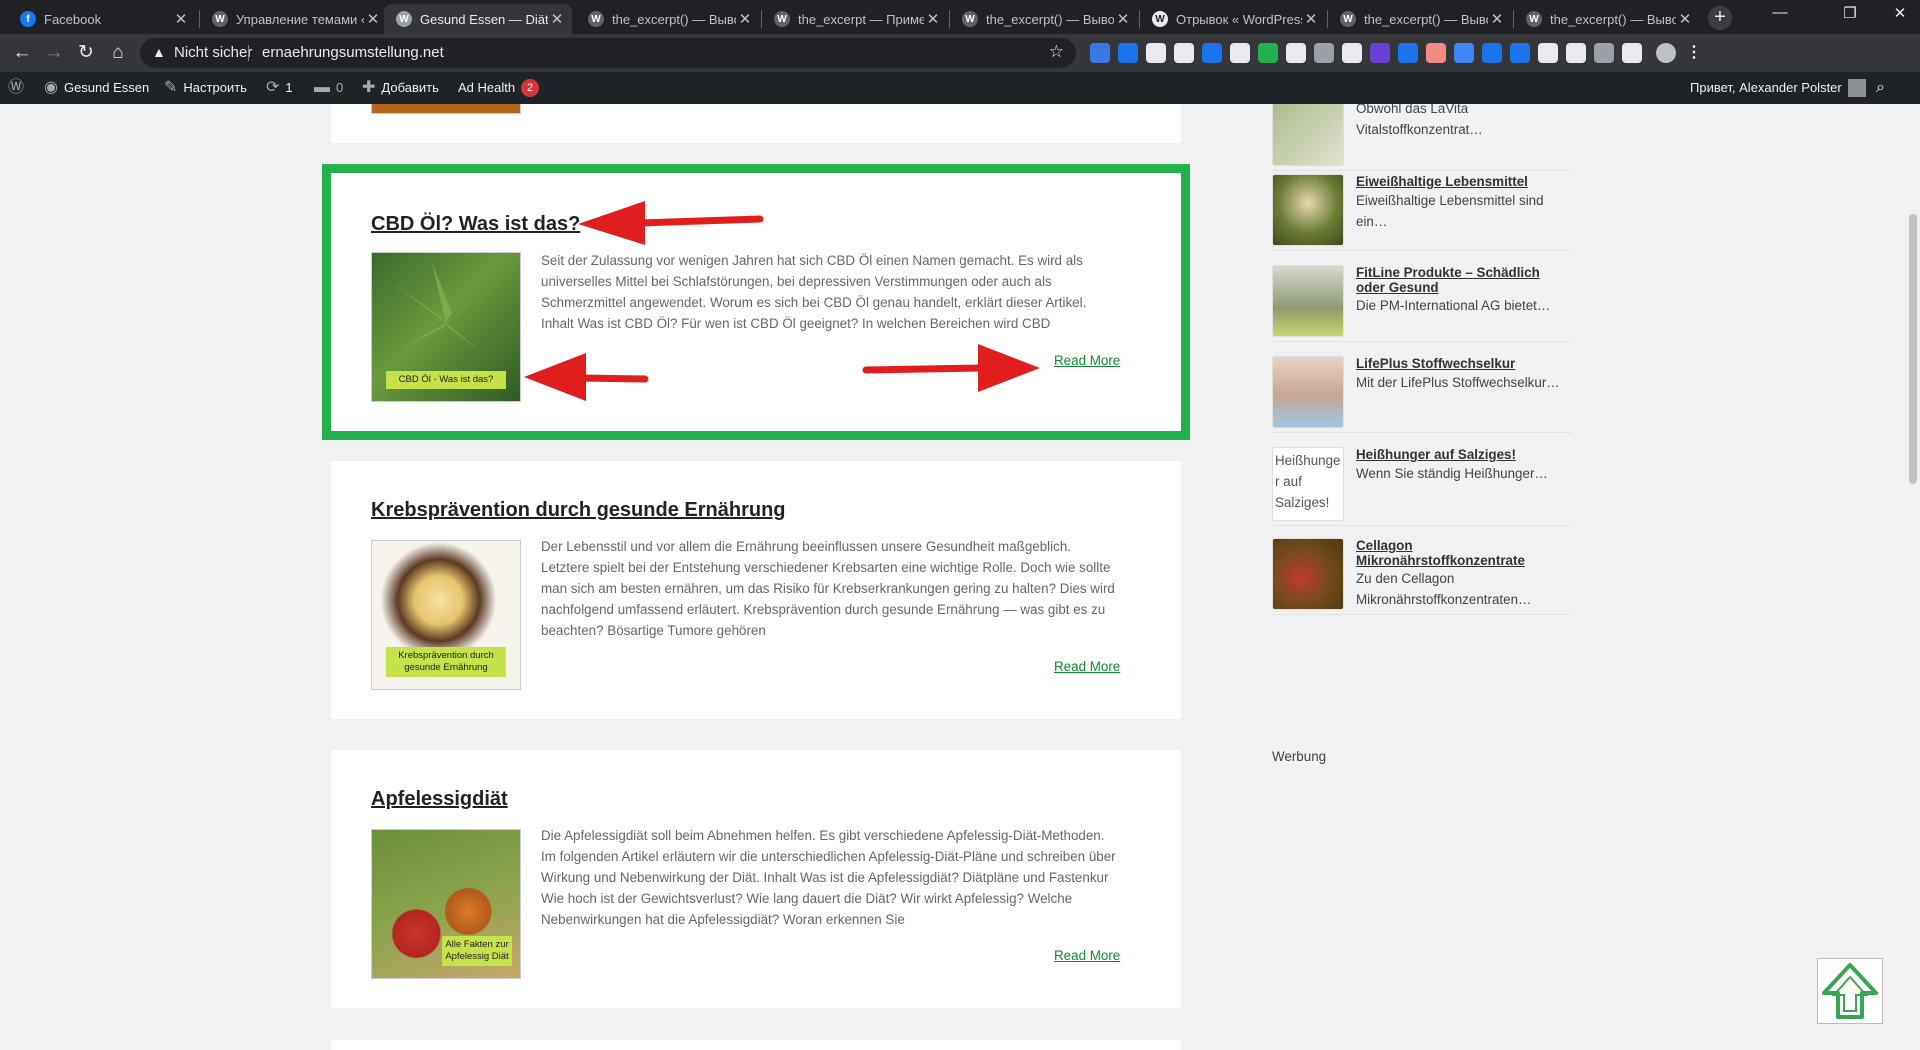 The image size is (1920, 1050). I want to click on security-status: Nicht sicher, so click(213, 52).